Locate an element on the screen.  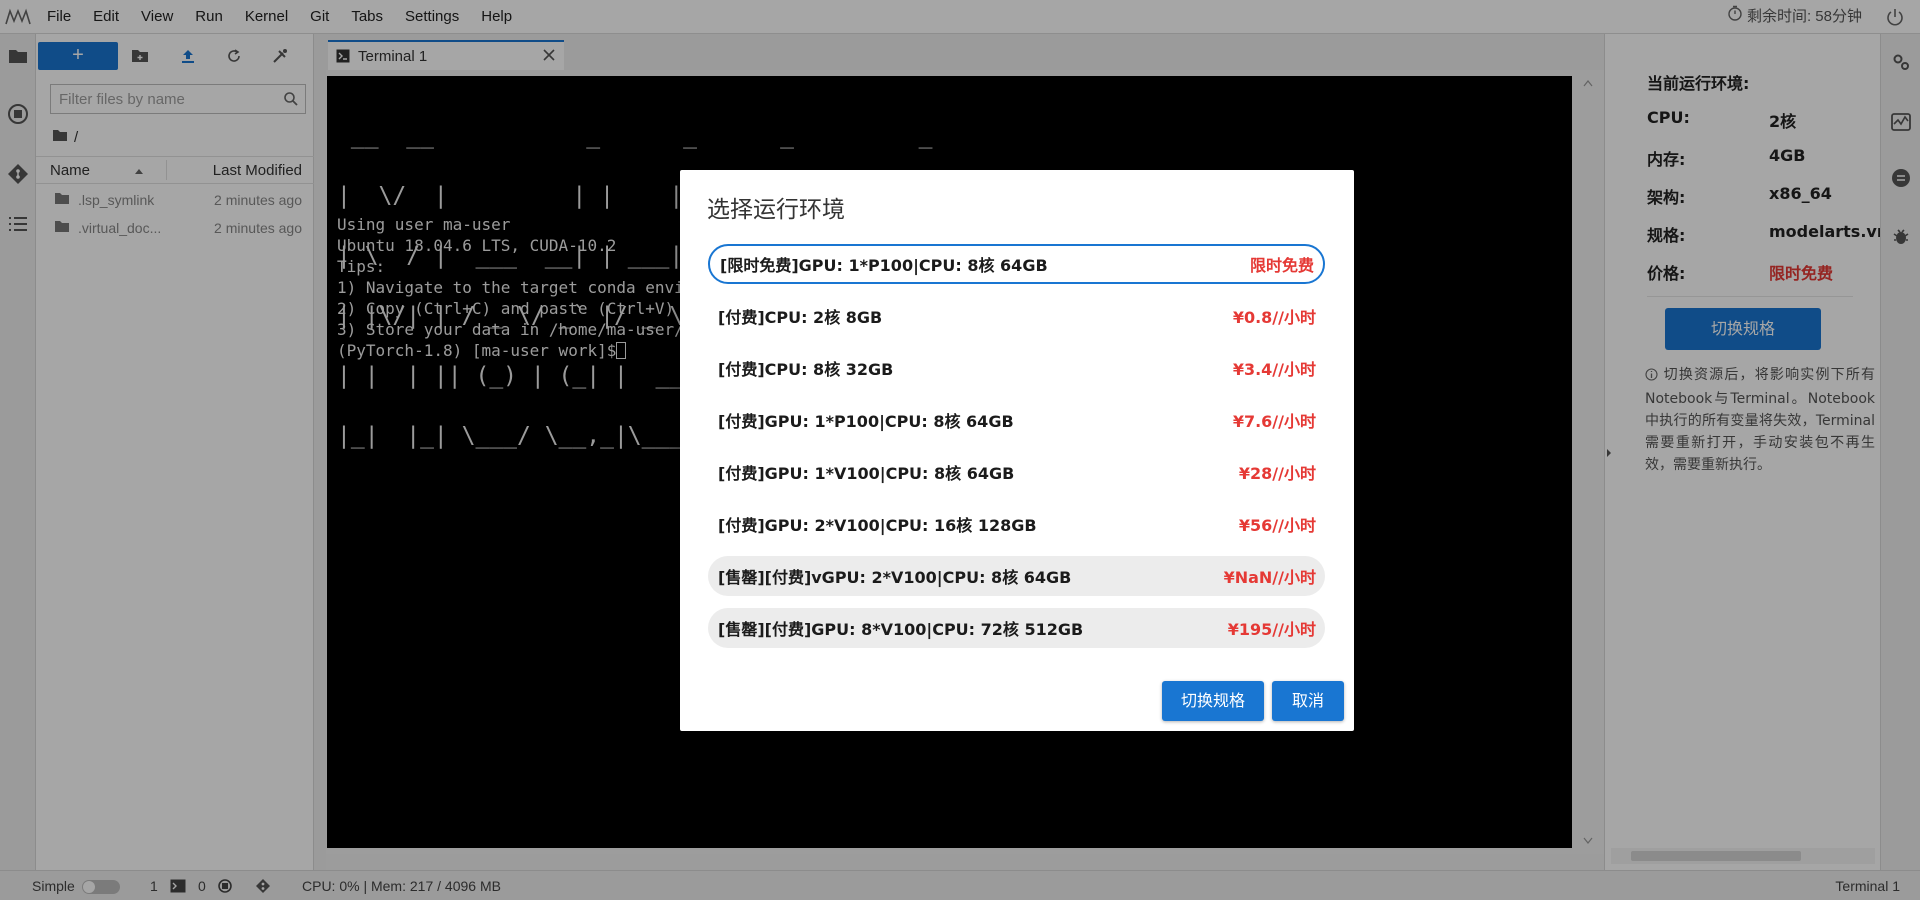
spec-option-price: ¥NaN//小时 is located at coordinates (1269, 577).